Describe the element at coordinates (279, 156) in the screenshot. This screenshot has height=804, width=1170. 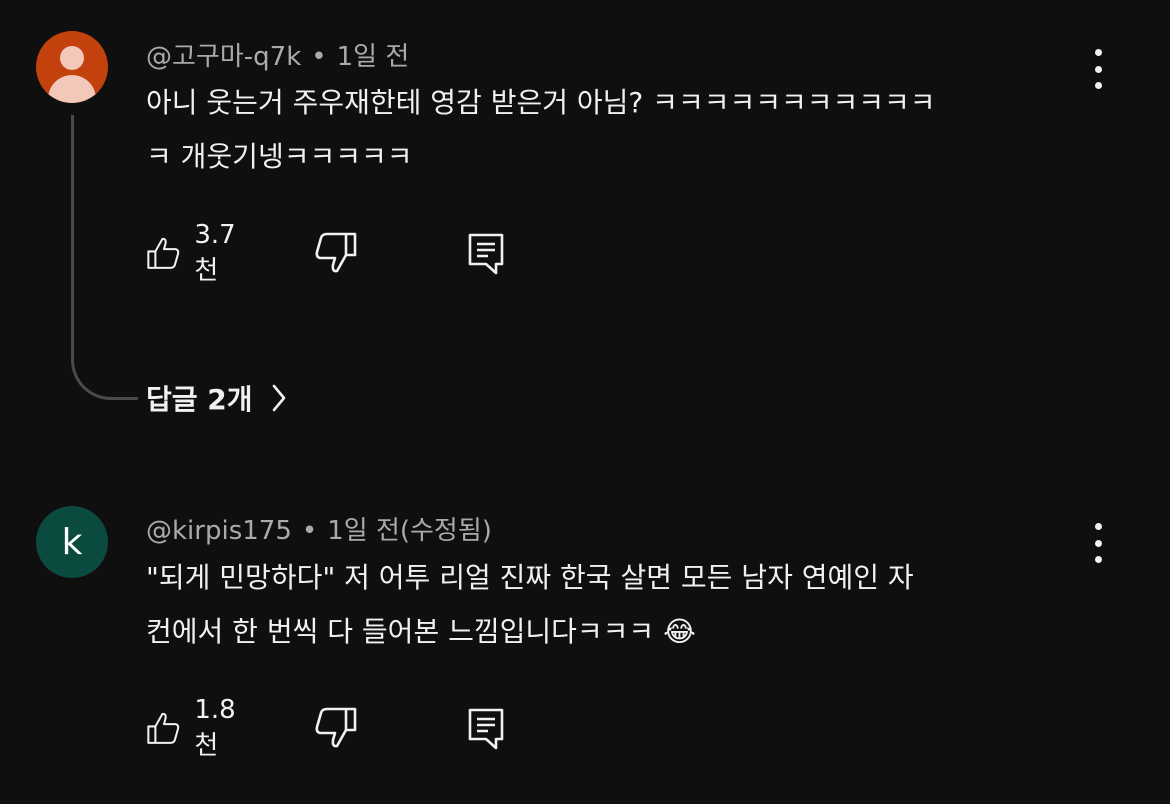
I see `comment-text-line: ㅋ 개웃기넹ㅋㅋㅋㅋㅋ` at that location.